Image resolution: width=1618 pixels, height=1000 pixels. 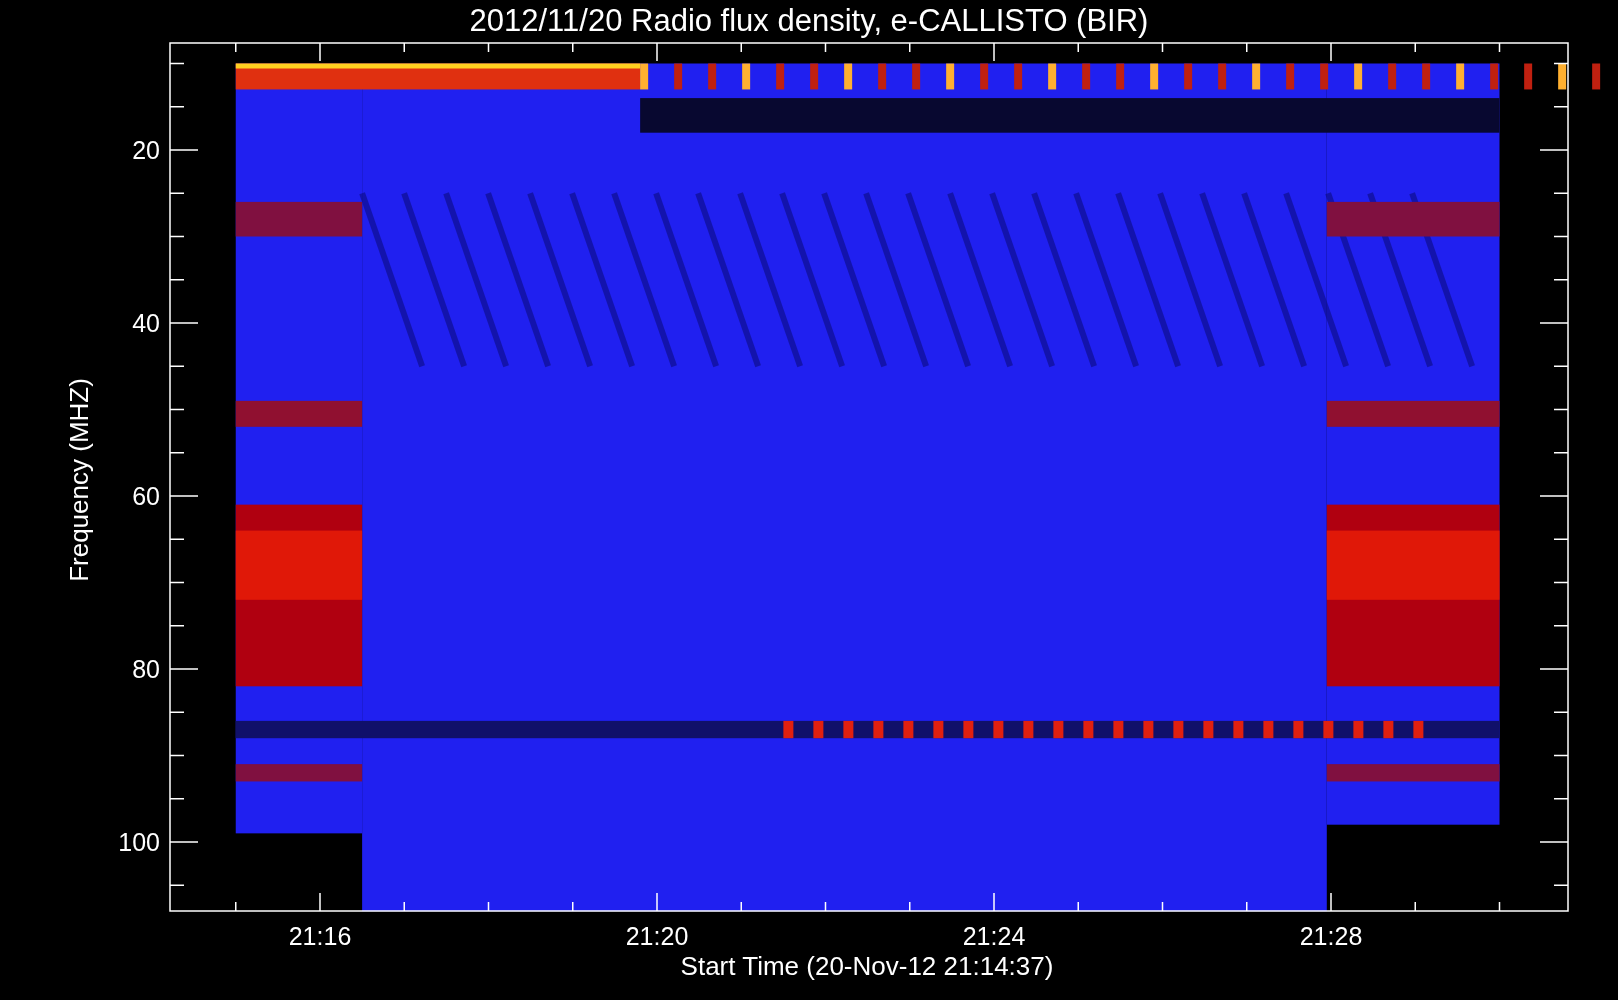 I want to click on axis-tick-label: 100, so click(x=139, y=842).